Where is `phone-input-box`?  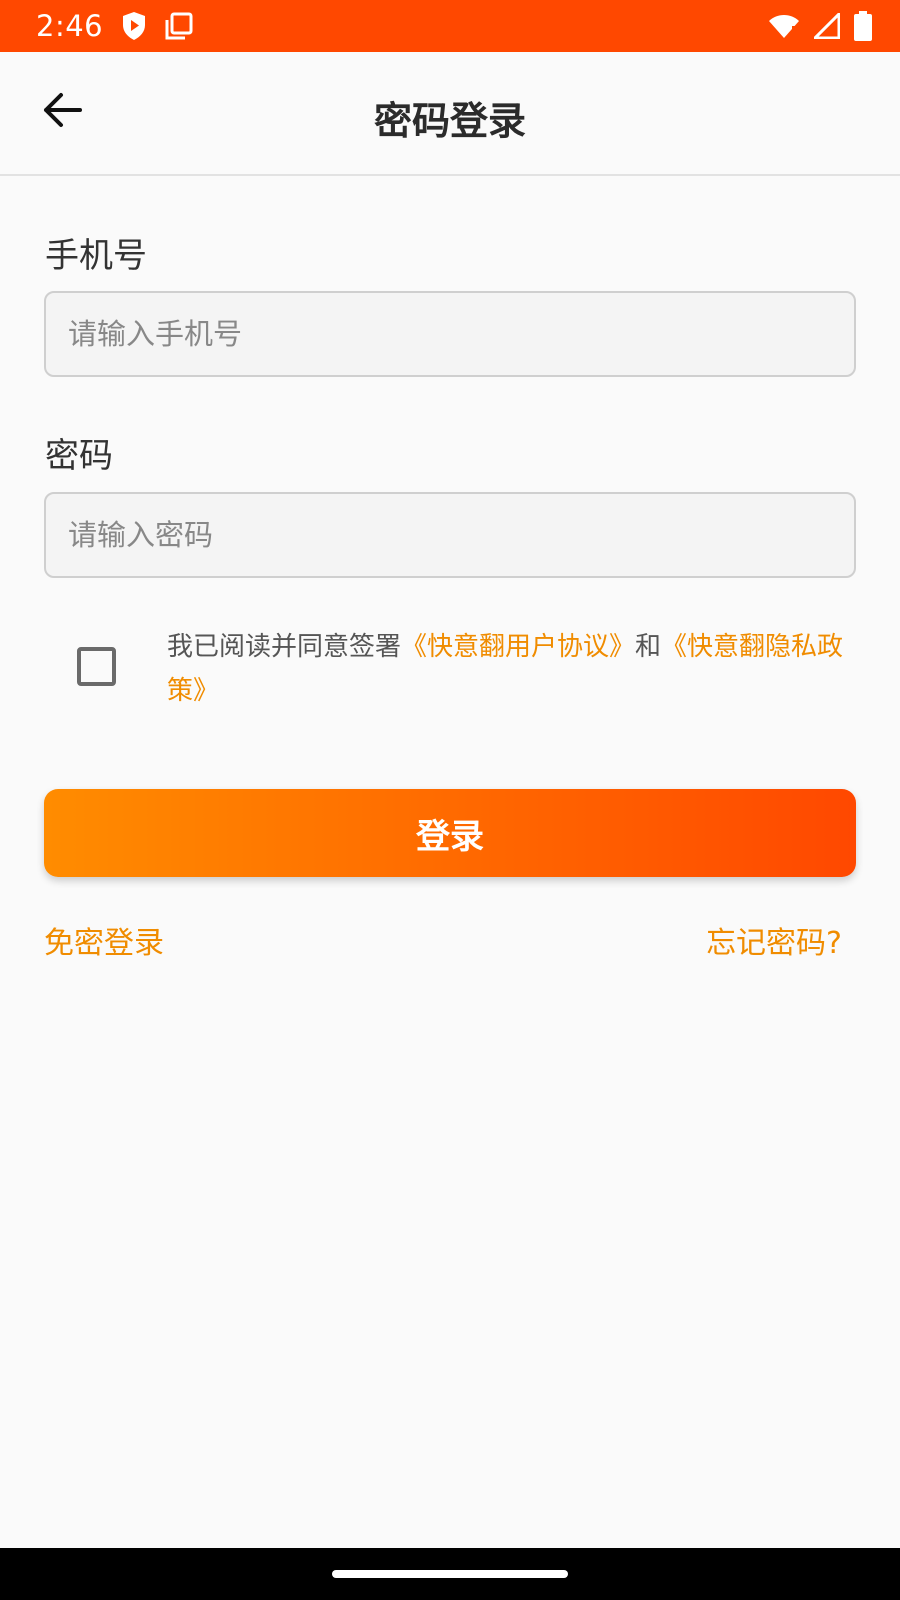 phone-input-box is located at coordinates (450, 334).